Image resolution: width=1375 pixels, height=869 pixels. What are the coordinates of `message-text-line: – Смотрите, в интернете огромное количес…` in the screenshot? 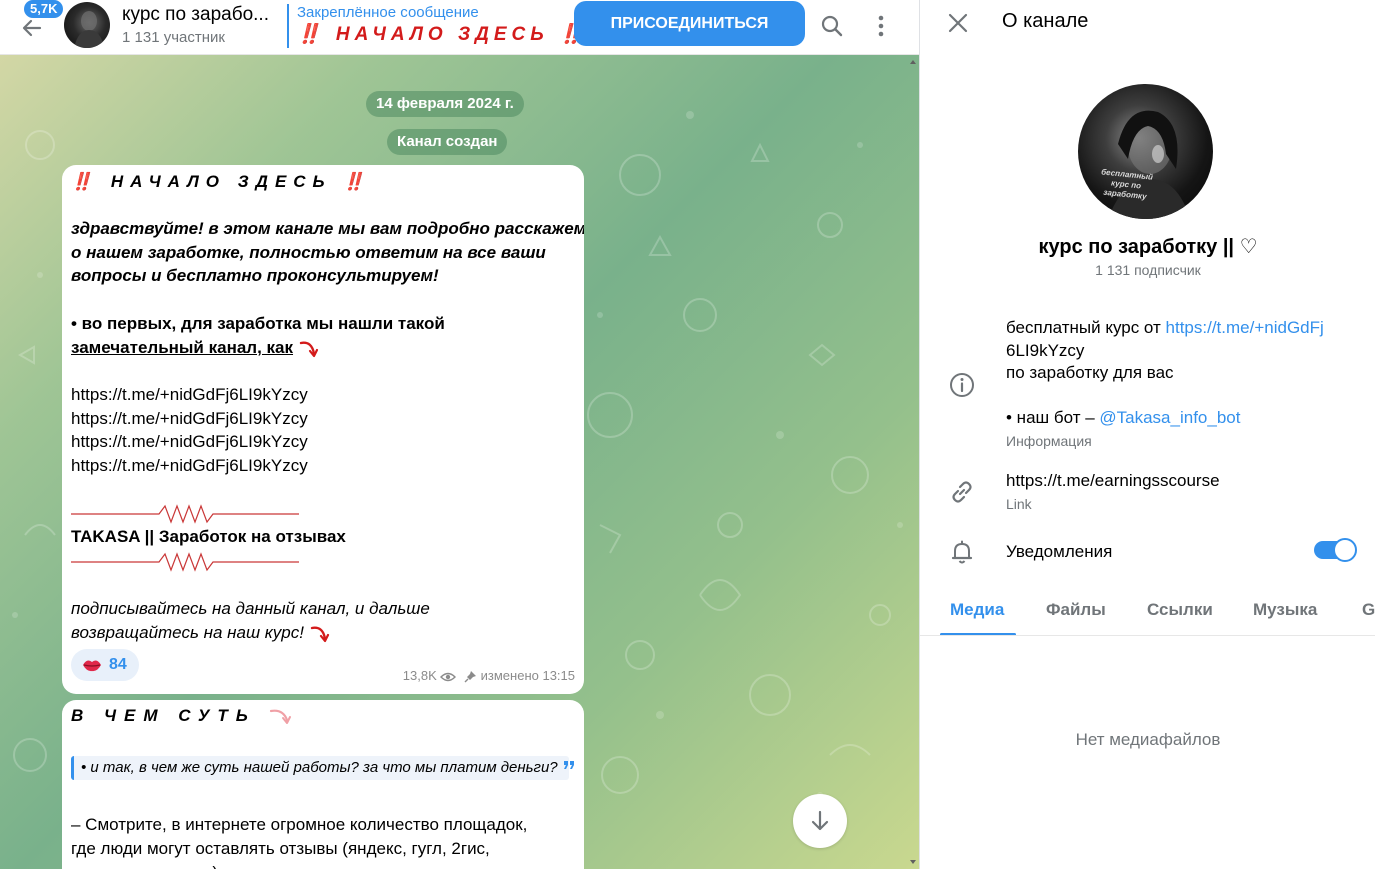 It's located at (299, 824).